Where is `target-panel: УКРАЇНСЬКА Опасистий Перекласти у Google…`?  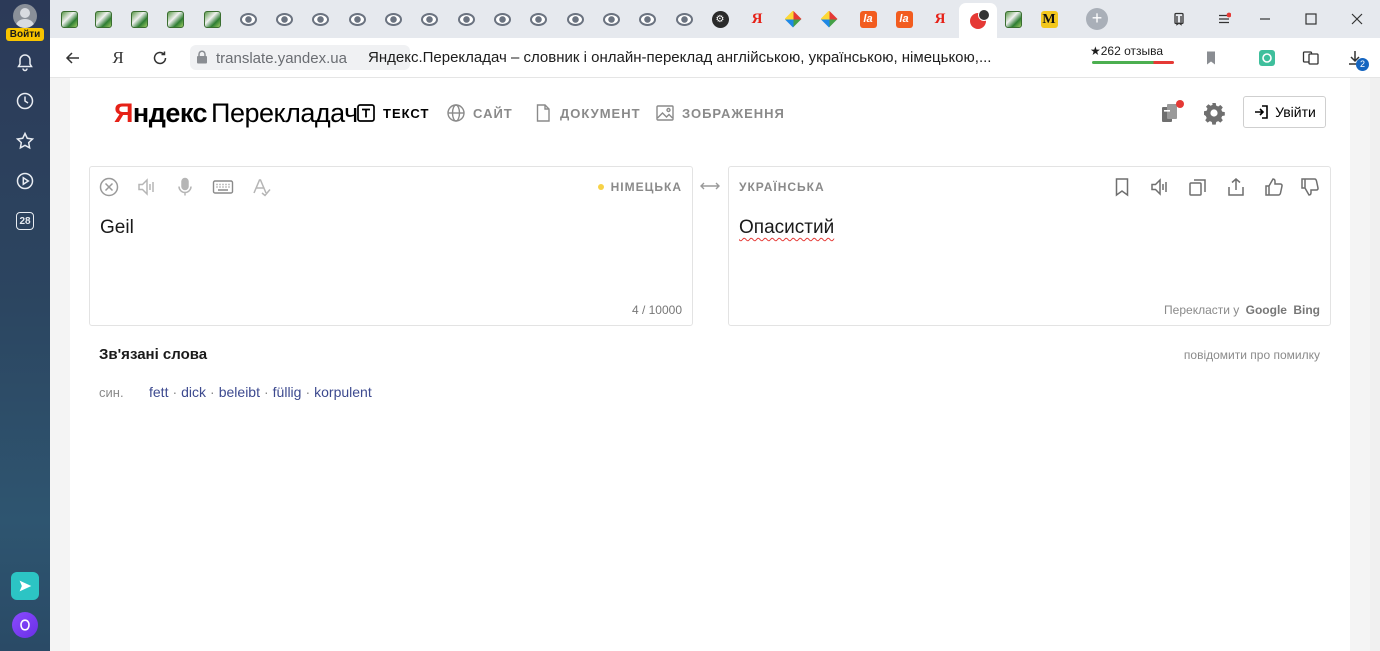 target-panel: УКРАЇНСЬКА Опасистий Перекласти у Google… is located at coordinates (1029, 246).